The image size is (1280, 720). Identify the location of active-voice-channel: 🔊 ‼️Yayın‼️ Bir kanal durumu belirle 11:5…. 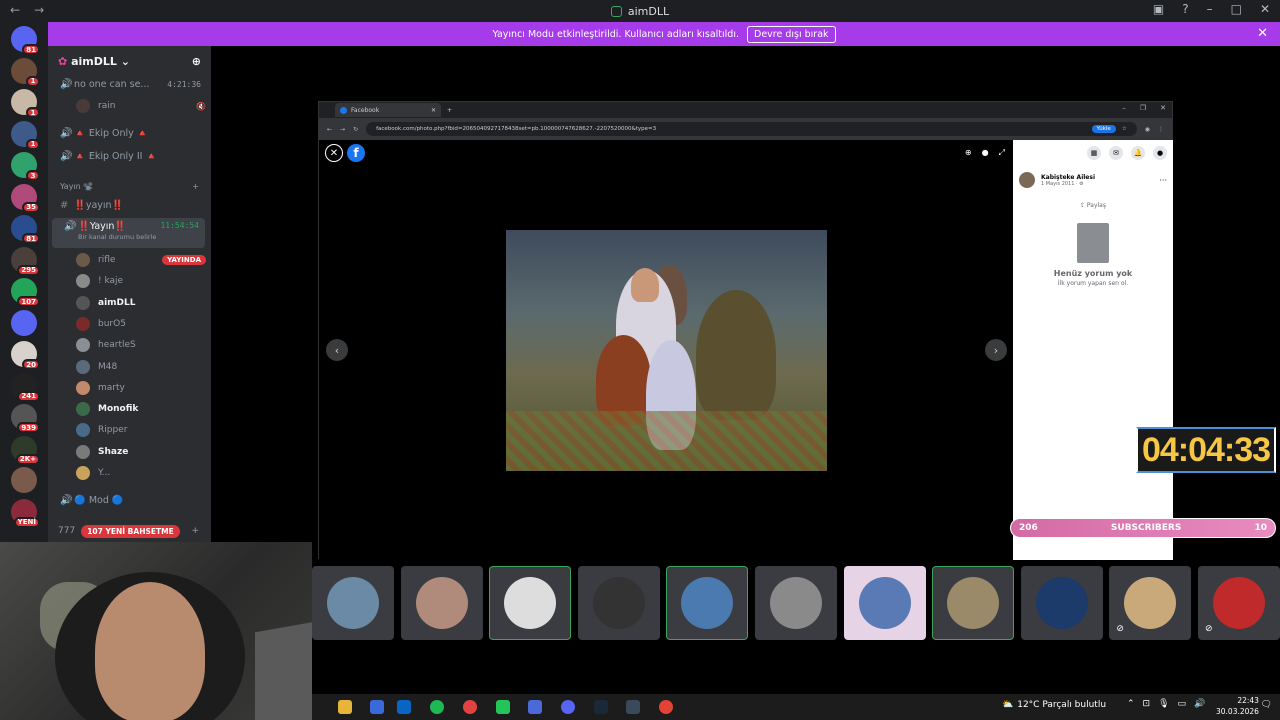
(128, 233).